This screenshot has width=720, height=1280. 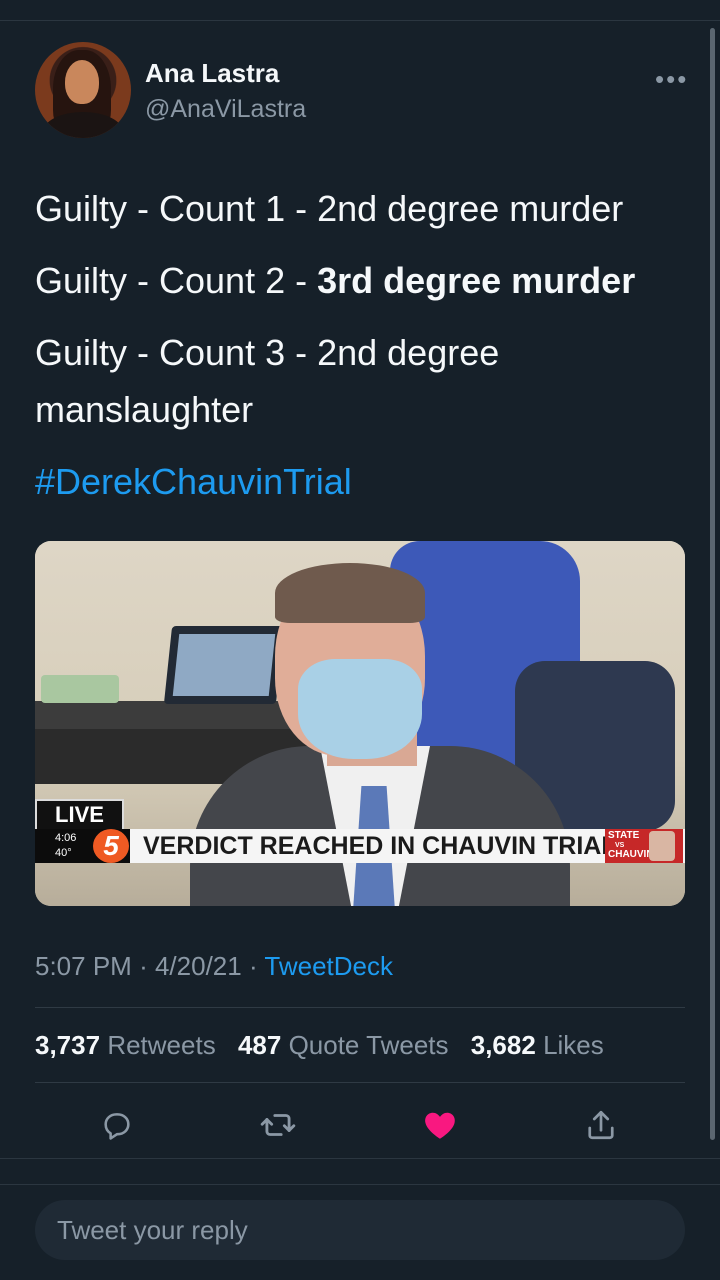 I want to click on hair, so click(x=350, y=593).